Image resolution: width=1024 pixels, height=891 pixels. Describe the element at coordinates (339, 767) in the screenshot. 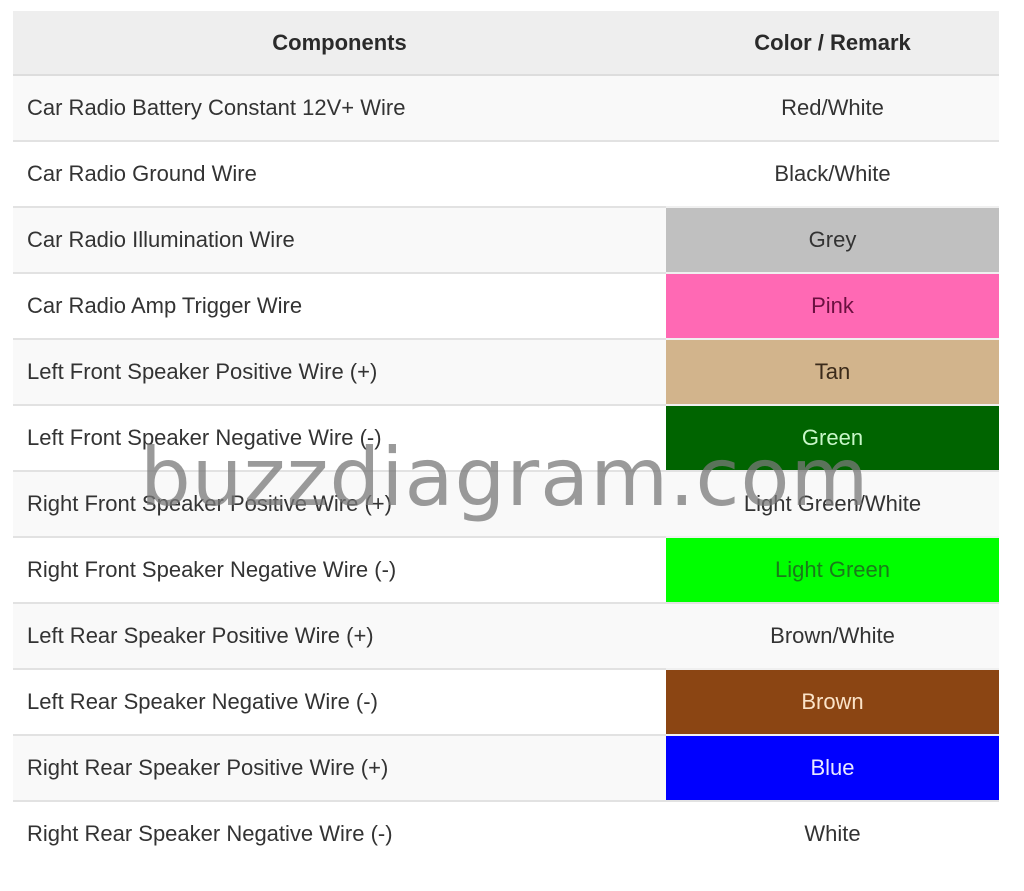

I see `component-cell: Right Rear Speaker Positive Wire (+)` at that location.